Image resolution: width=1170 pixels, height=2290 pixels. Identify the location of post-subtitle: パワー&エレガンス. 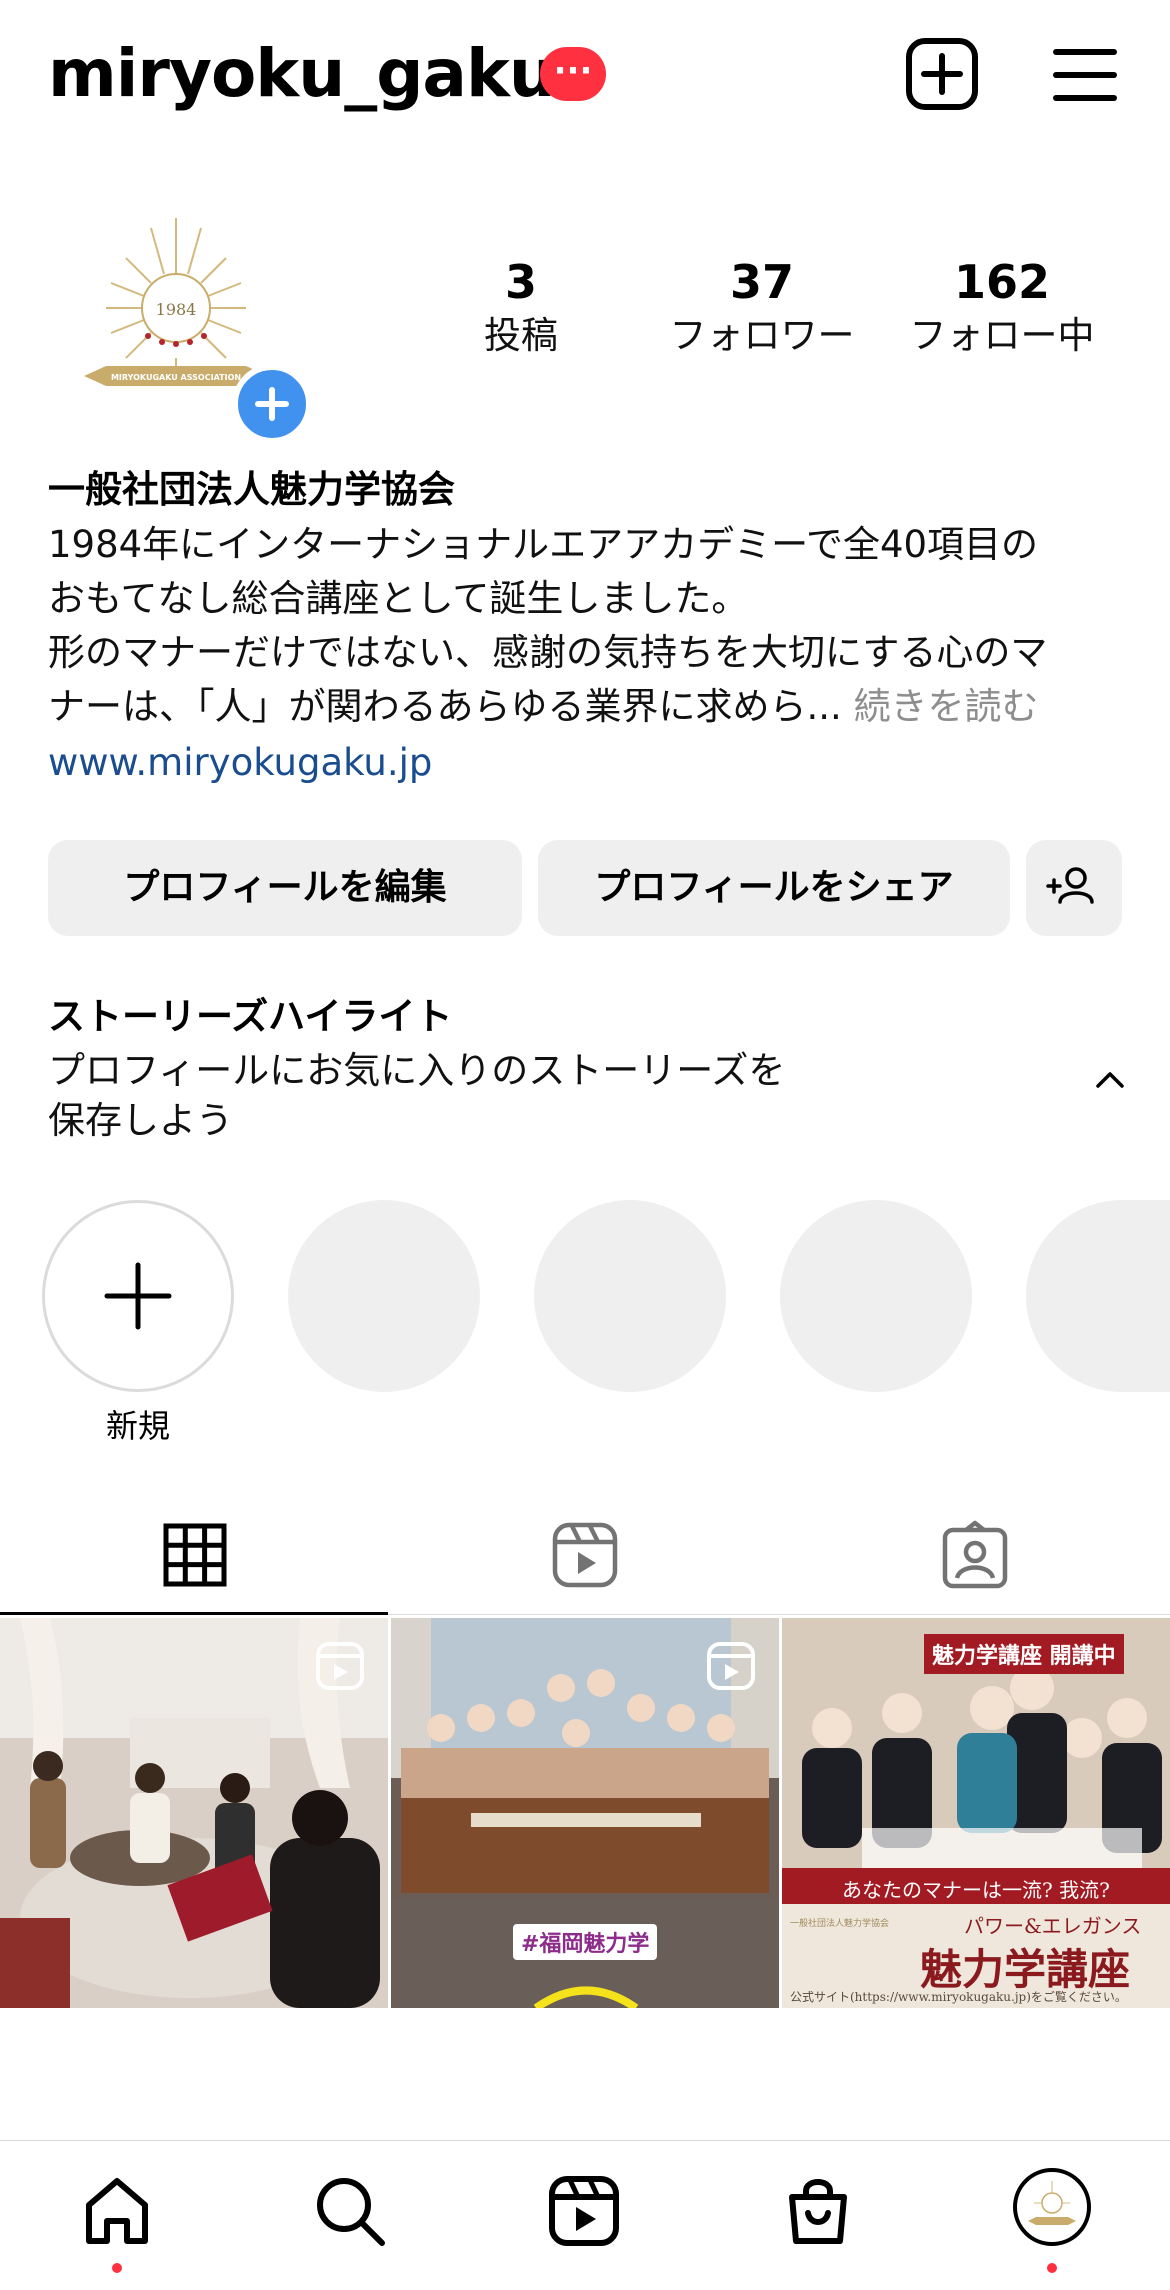
(1053, 1926).